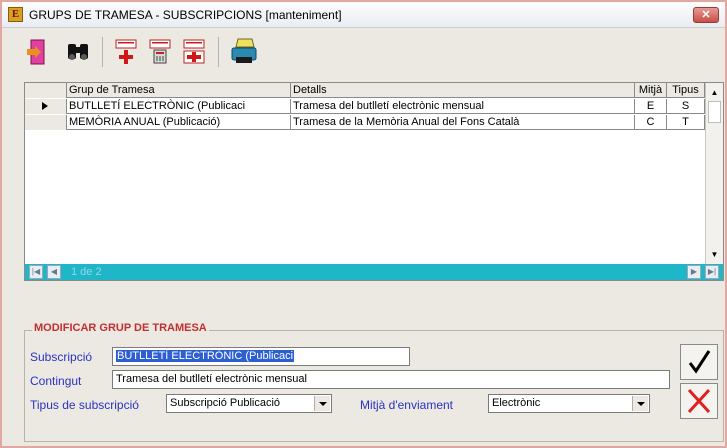  What do you see at coordinates (686, 90) in the screenshot?
I see `column-header-type: Tipus` at bounding box center [686, 90].